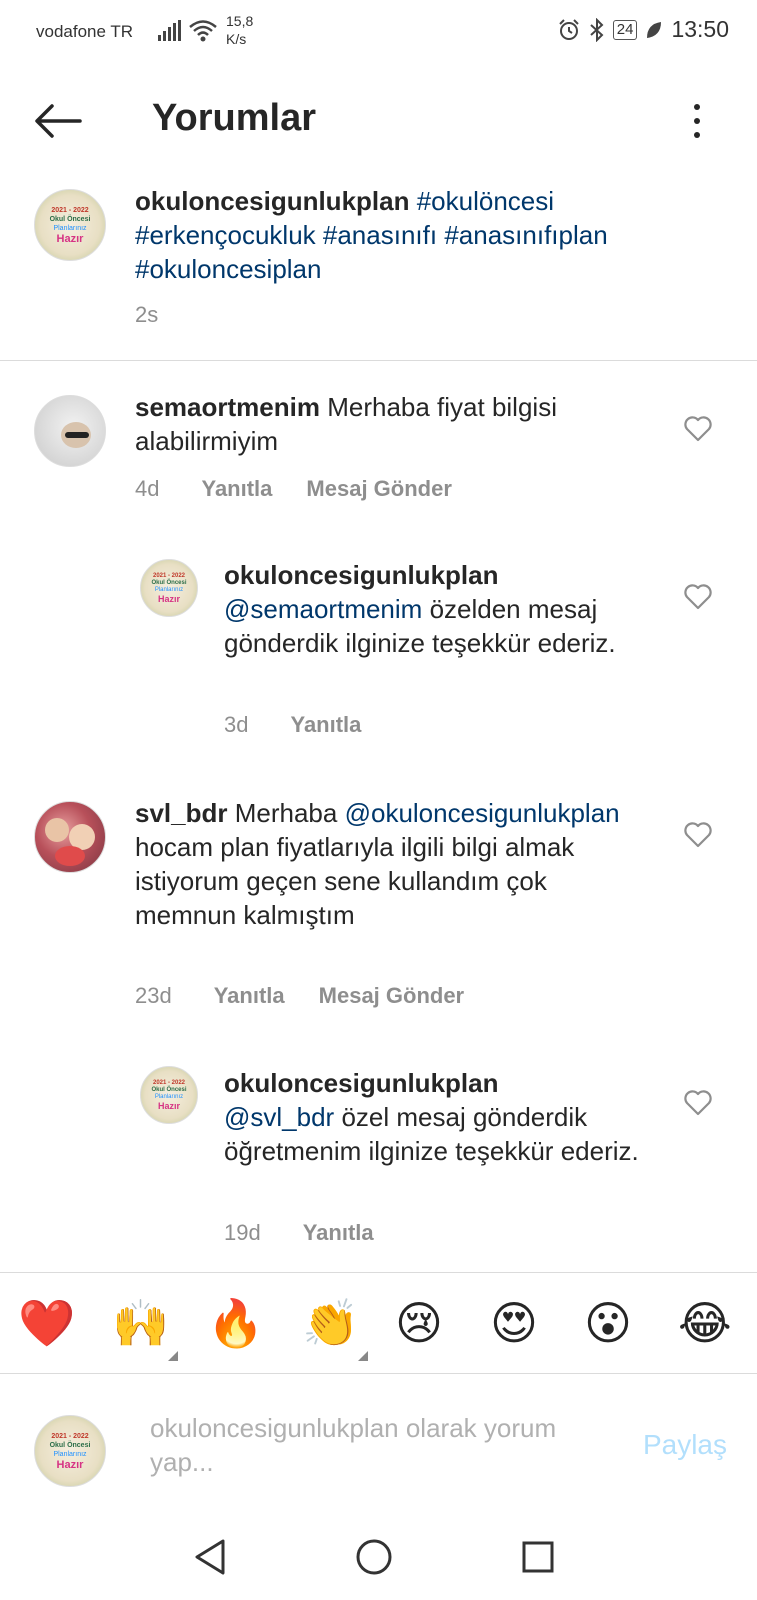 This screenshot has height=1600, width=757. I want to click on comment-time: 3d, so click(236, 724).